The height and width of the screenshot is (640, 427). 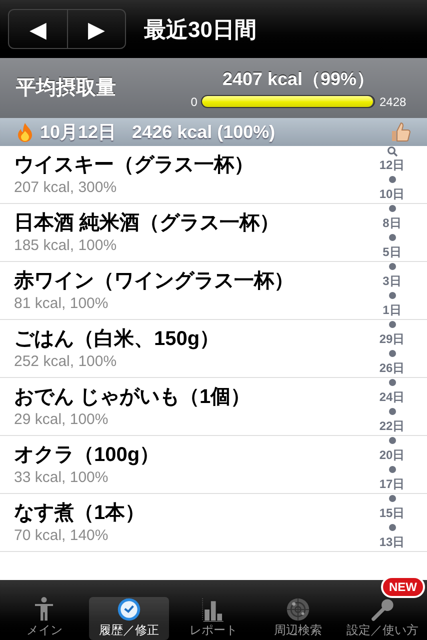 I want to click on thumbs-up-icon, so click(x=400, y=132).